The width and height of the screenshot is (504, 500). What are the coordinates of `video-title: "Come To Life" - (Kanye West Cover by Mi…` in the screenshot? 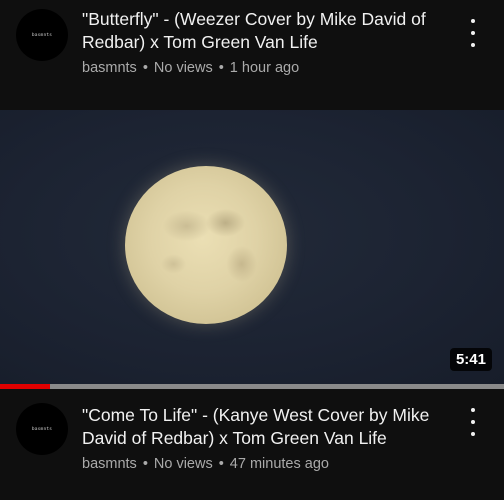 It's located at (262, 427).